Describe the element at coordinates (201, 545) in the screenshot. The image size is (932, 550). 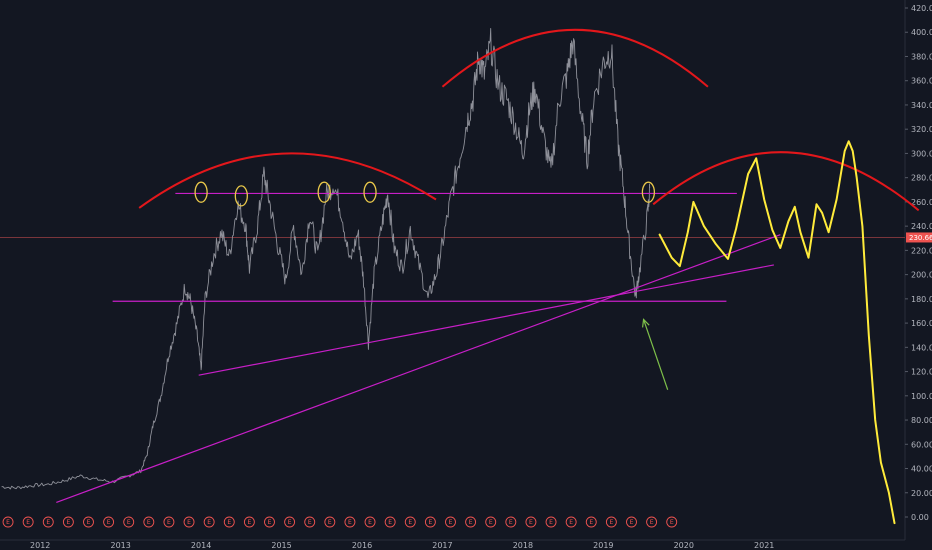
I see `x-tick-label: 2014` at that location.